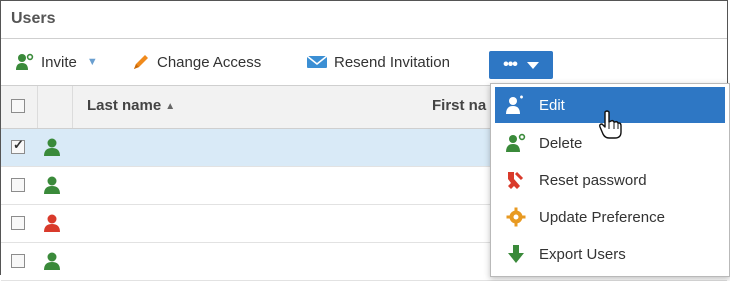 The height and width of the screenshot is (281, 730). I want to click on resend-invitation-button: Resend Invitation, so click(378, 62).